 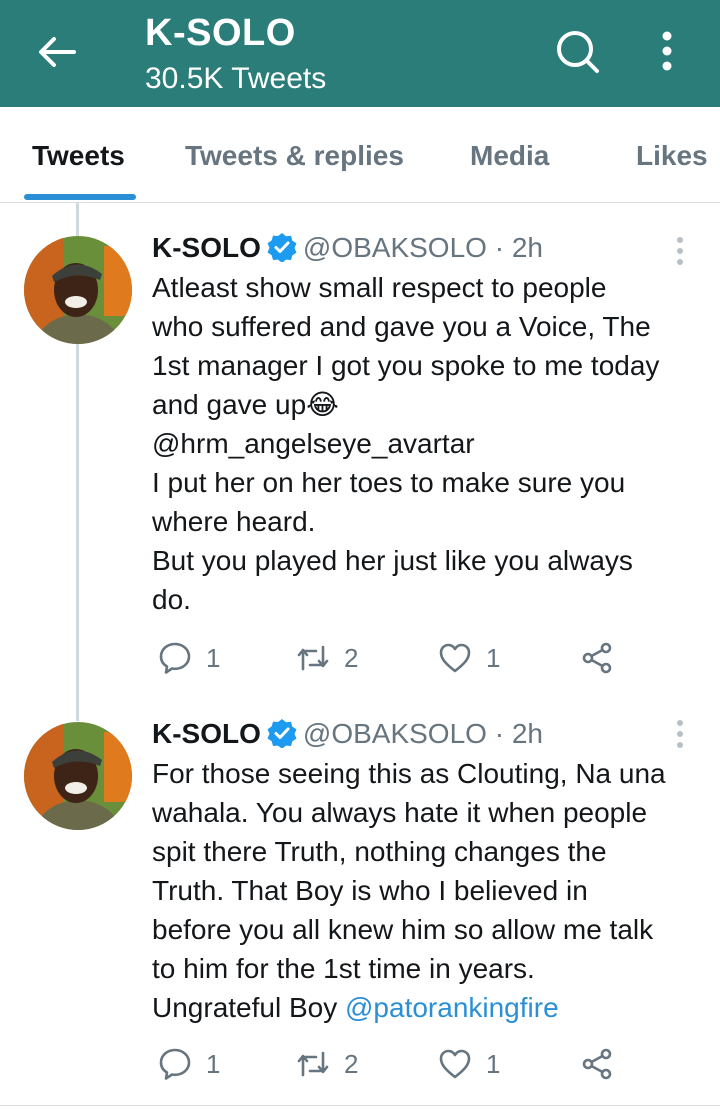 I want to click on profile-name-title: K-SOLO, so click(x=220, y=33).